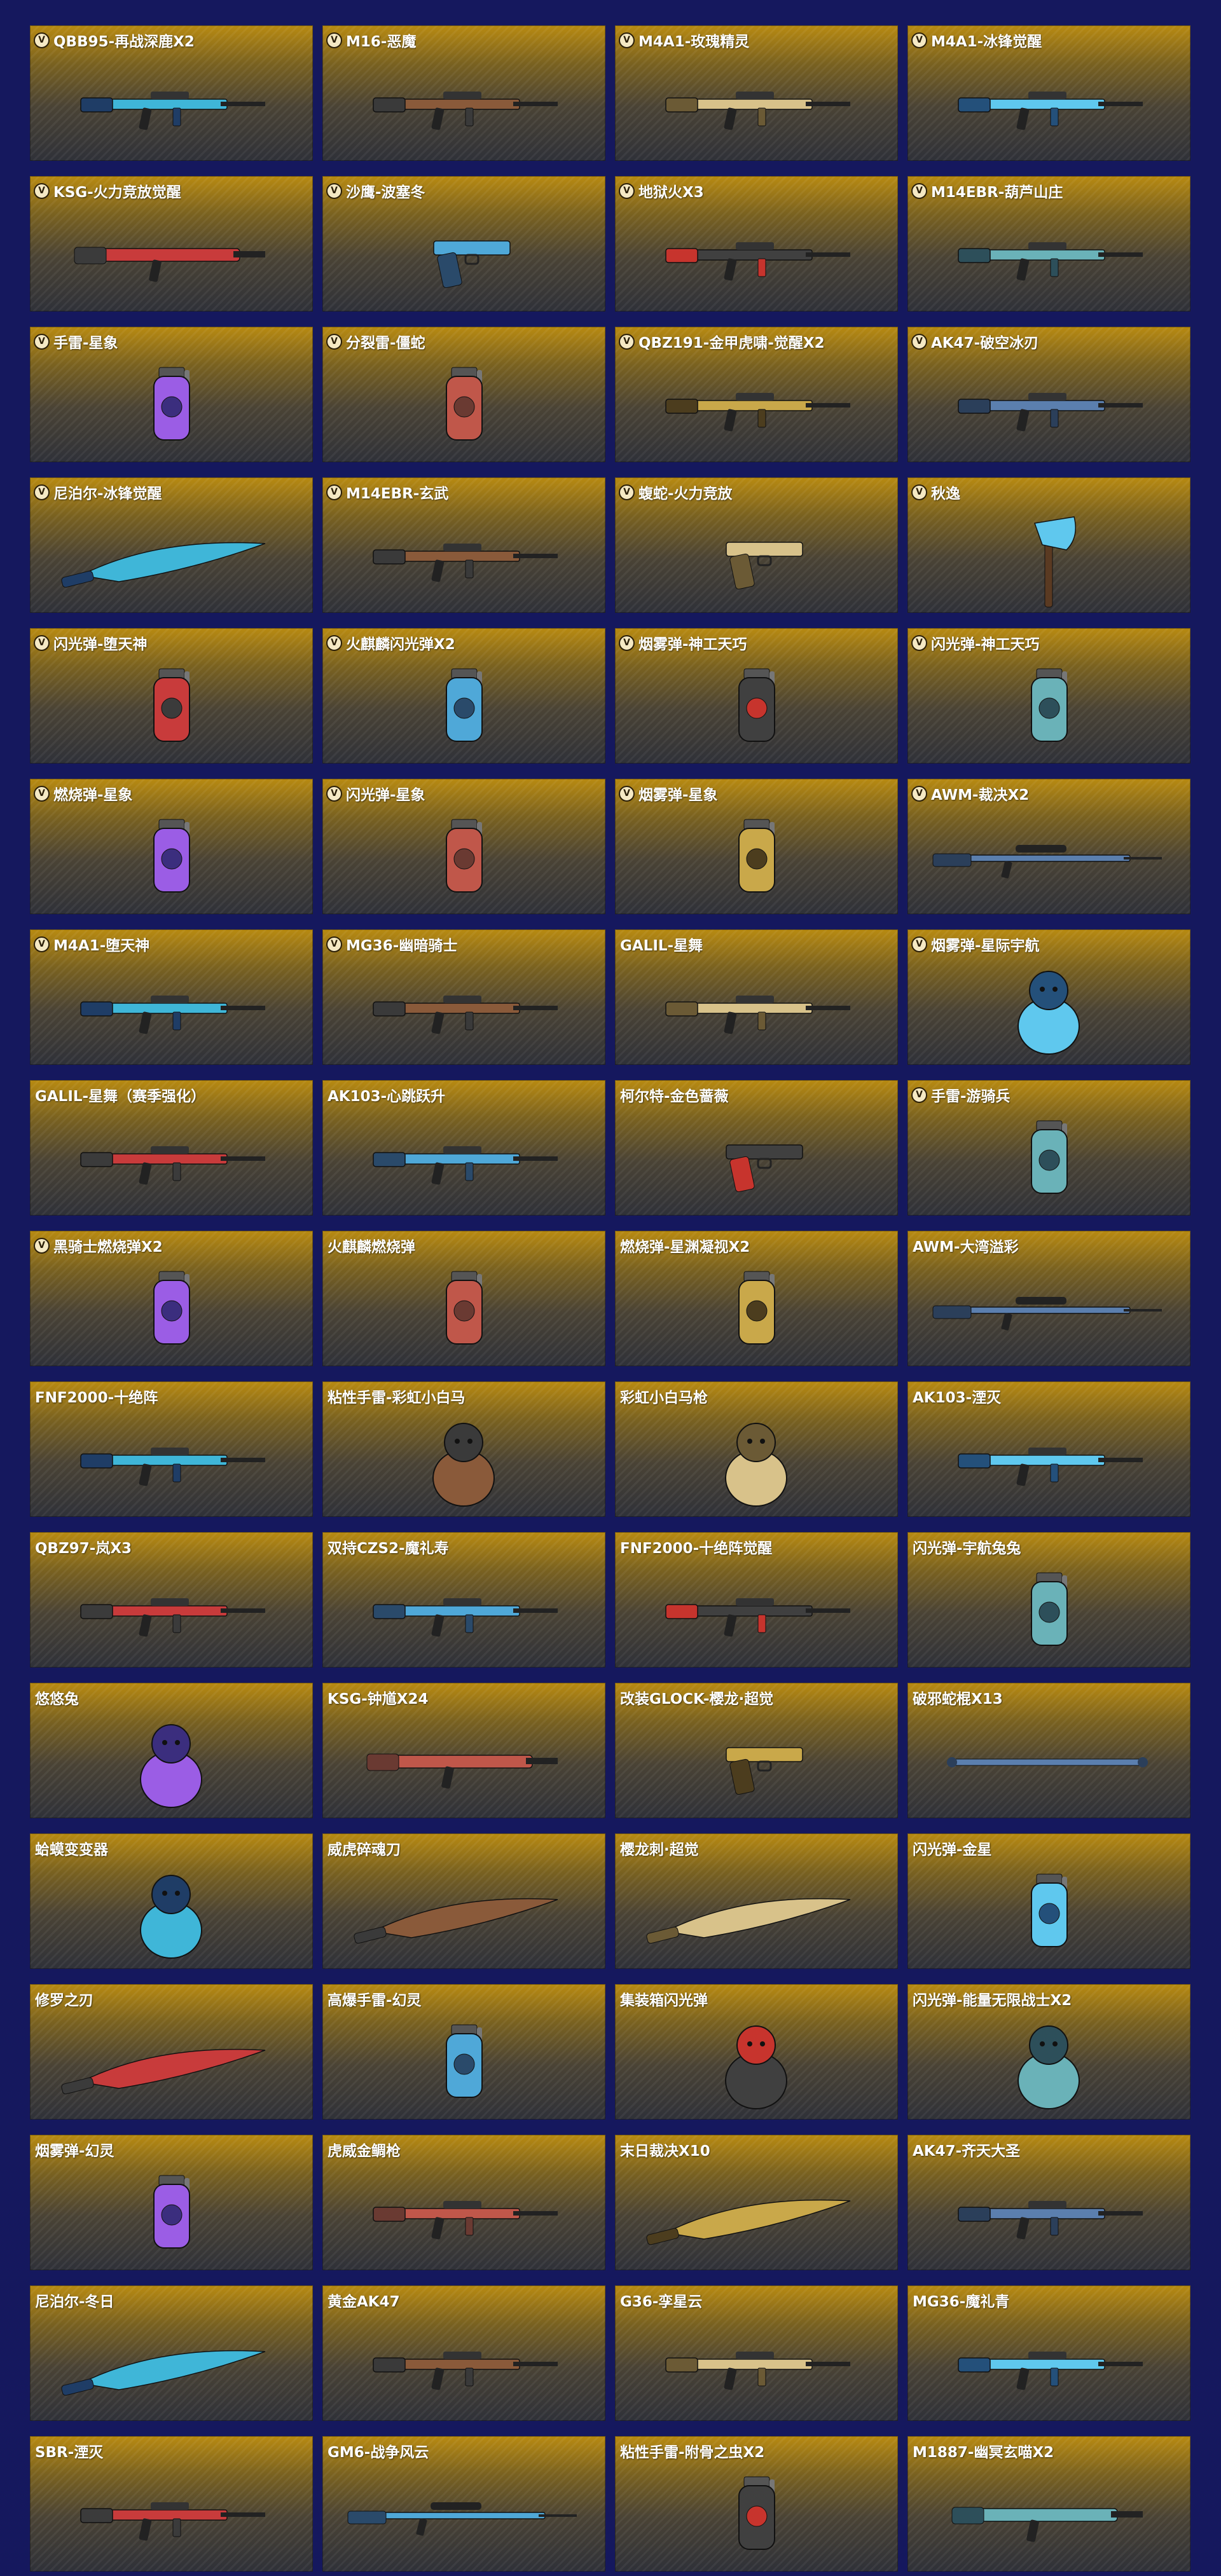  What do you see at coordinates (171, 793) in the screenshot?
I see `card-header: V 燃烧弹-星象` at bounding box center [171, 793].